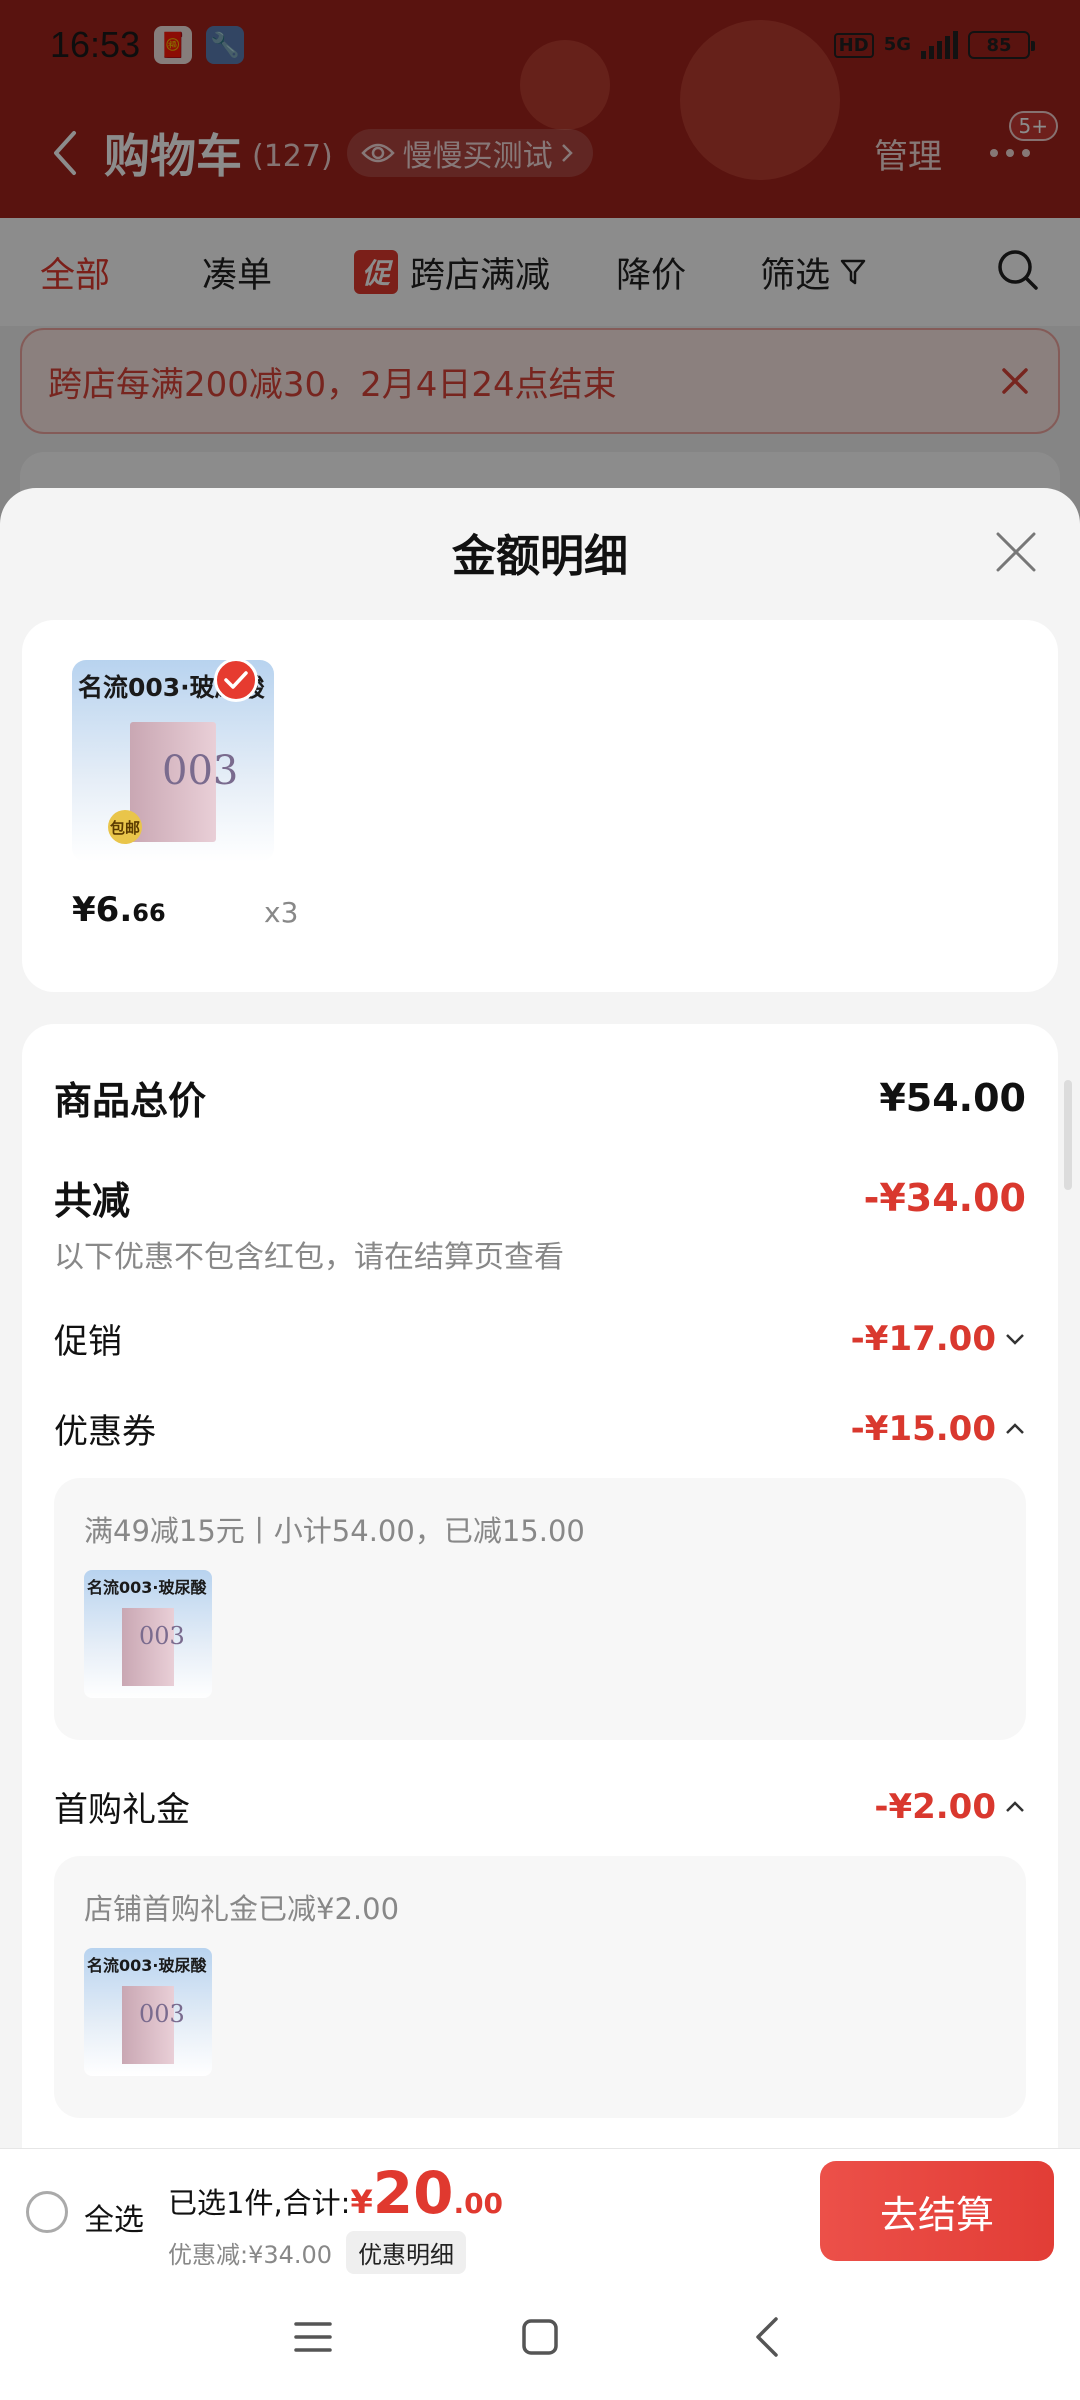  Describe the element at coordinates (242, 1909) in the screenshot. I see `gift-detail-text: 店铺首购礼金已减¥2.00` at that location.